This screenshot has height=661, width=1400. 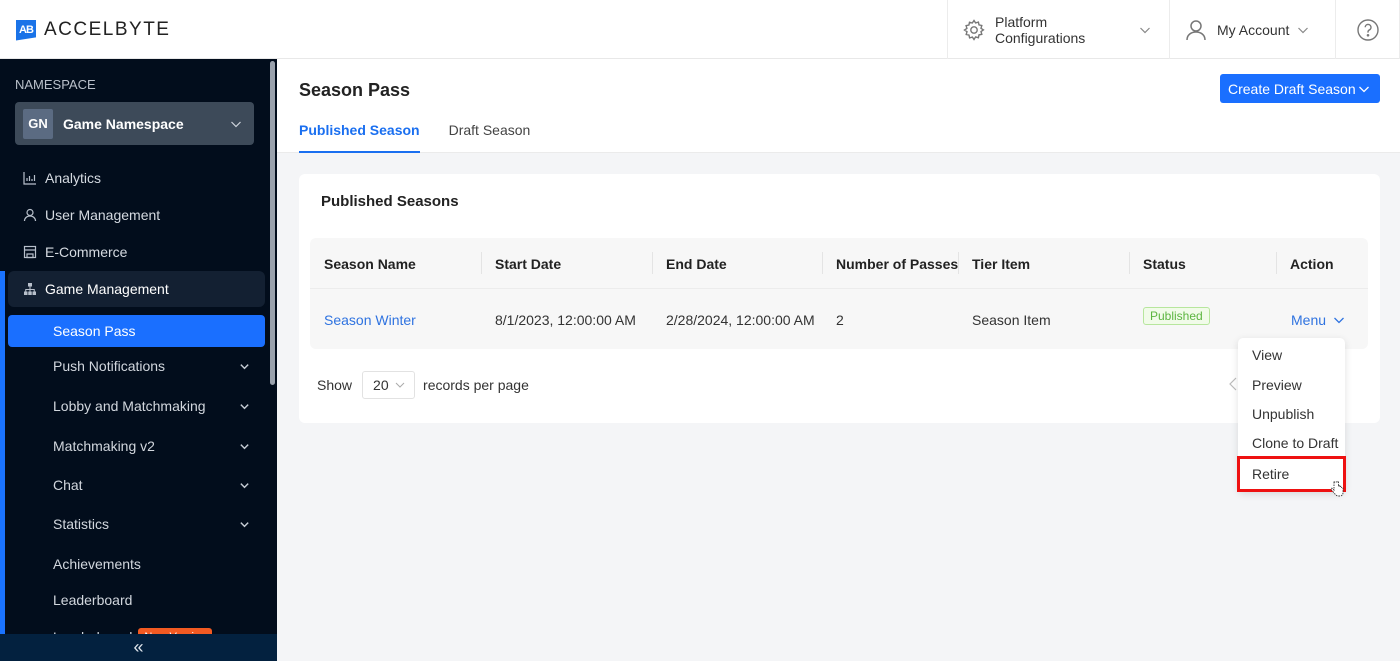 I want to click on namespace-name: Game Namespace, so click(x=123, y=123).